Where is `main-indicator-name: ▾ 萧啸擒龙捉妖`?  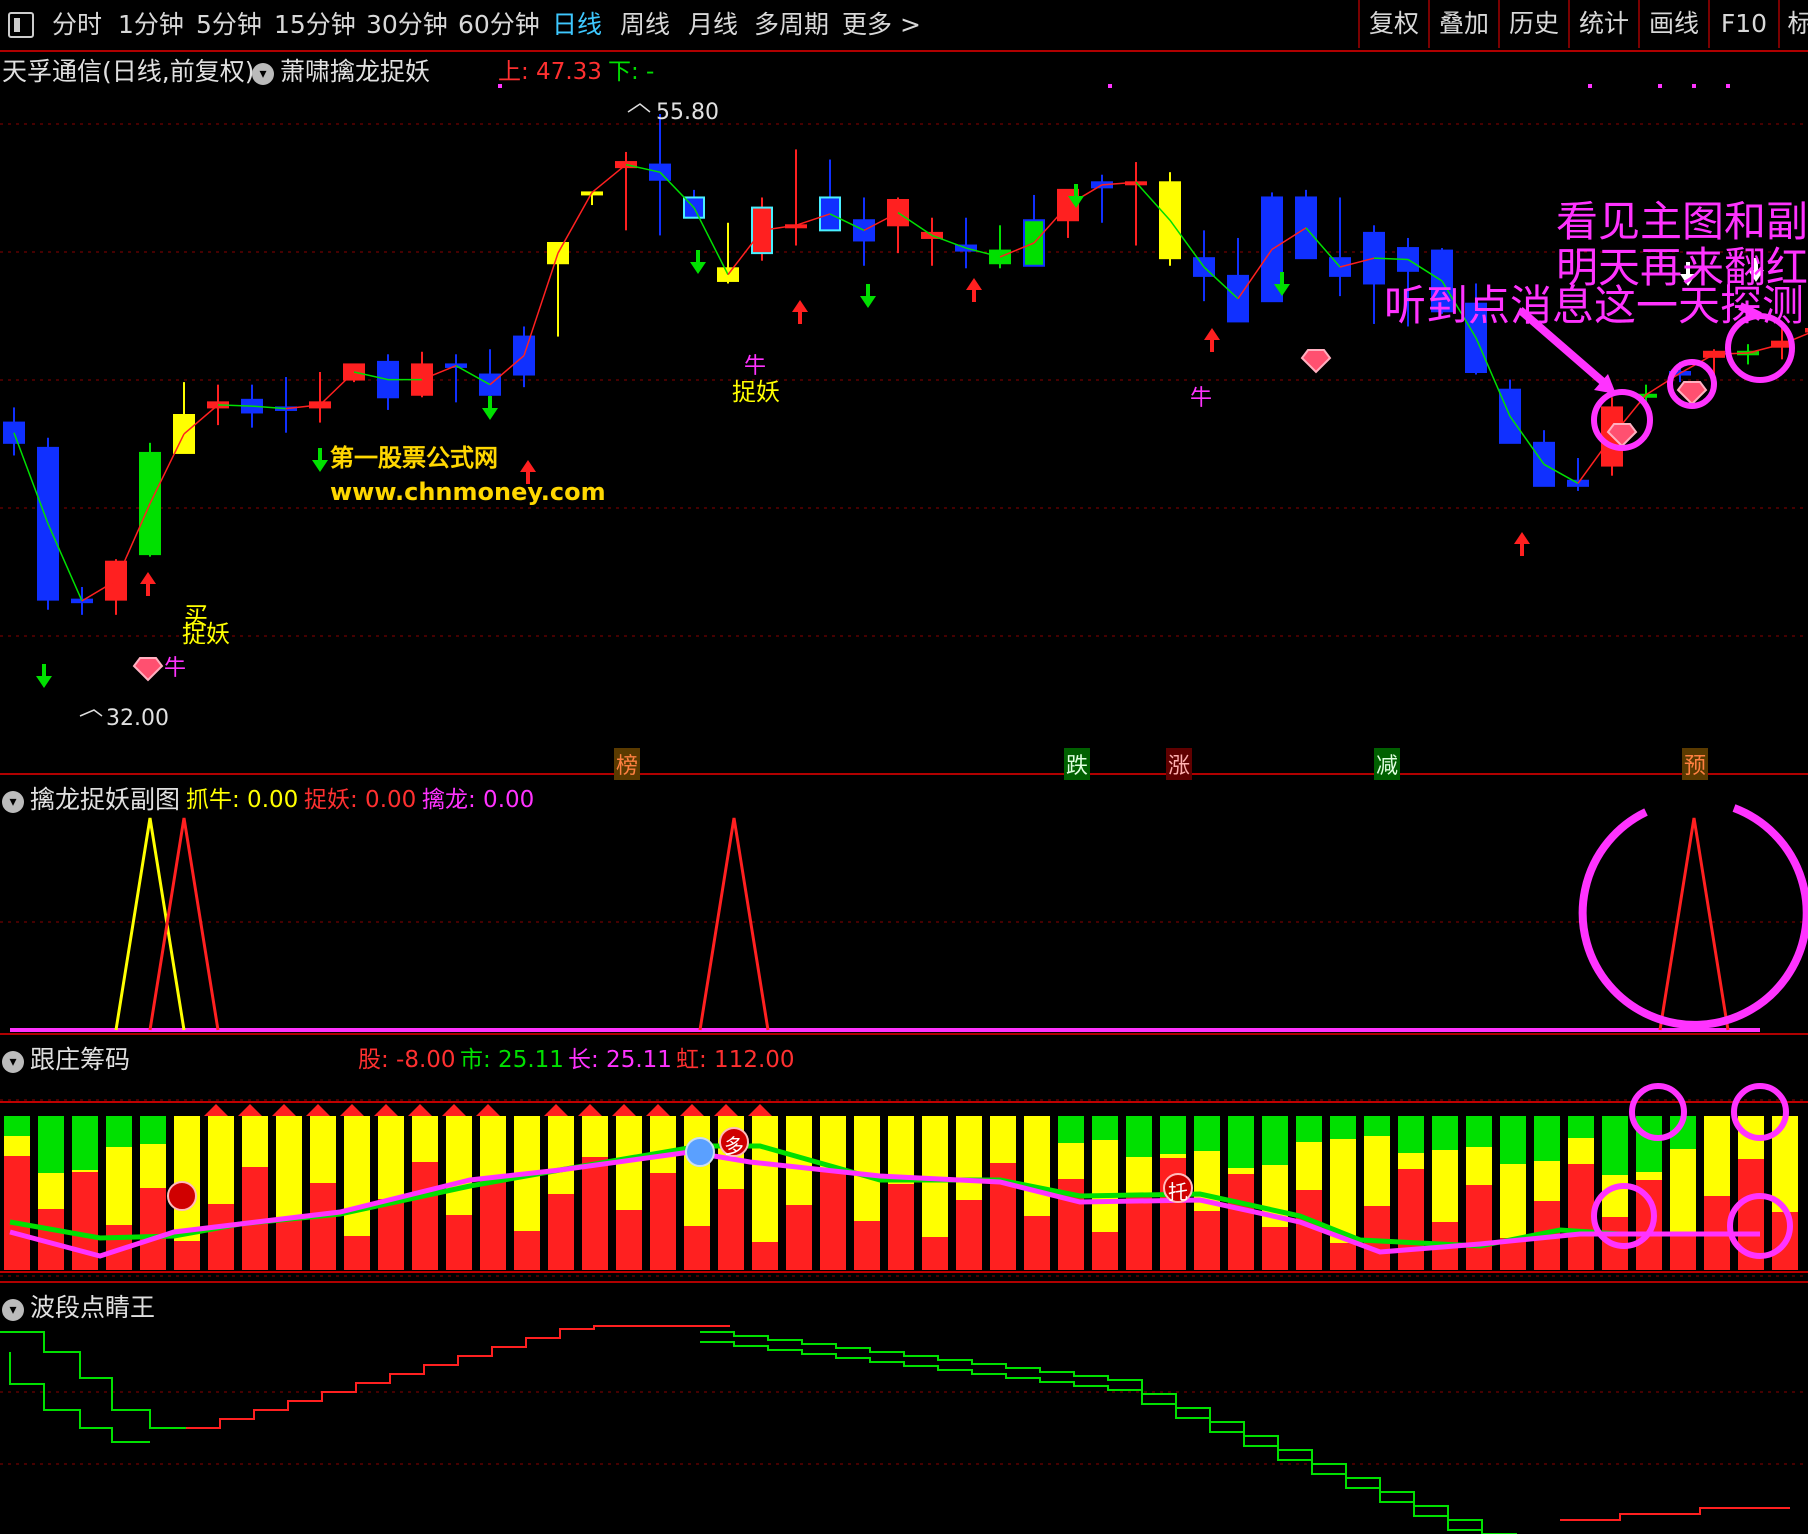 main-indicator-name: ▾ 萧啸擒龙捉妖 is located at coordinates (341, 70).